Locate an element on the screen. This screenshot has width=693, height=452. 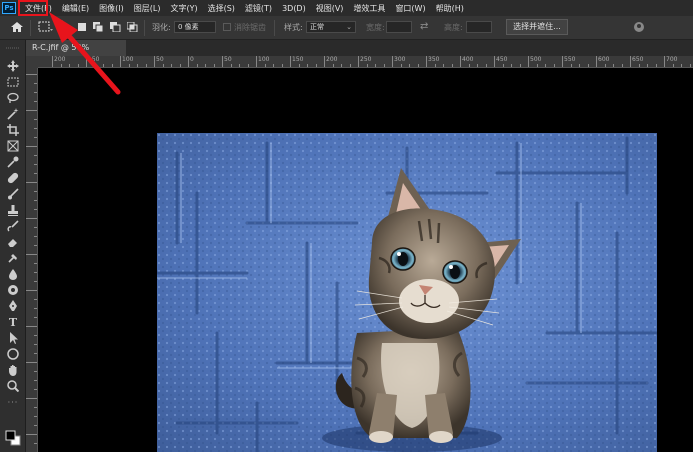
antialias-checkbox is located at coordinates (227, 27).